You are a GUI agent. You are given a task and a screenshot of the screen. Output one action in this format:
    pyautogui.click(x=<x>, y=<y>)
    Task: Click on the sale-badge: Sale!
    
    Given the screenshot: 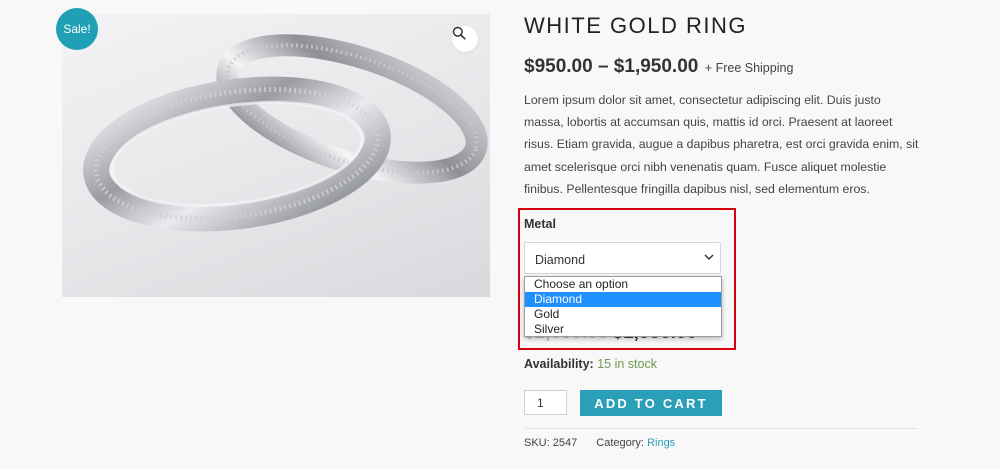 What is the action you would take?
    pyautogui.click(x=77, y=29)
    